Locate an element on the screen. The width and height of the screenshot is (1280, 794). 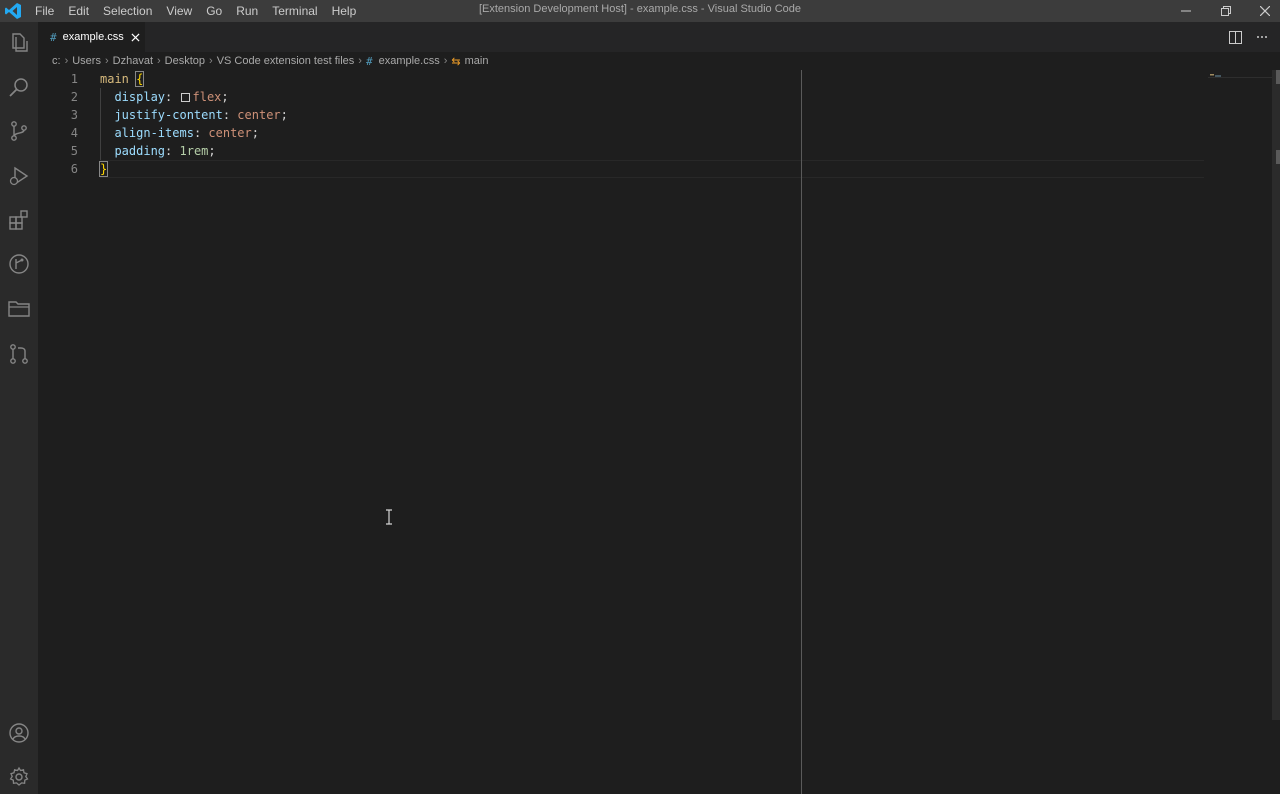
minimize-icon is located at coordinates (1186, 11).